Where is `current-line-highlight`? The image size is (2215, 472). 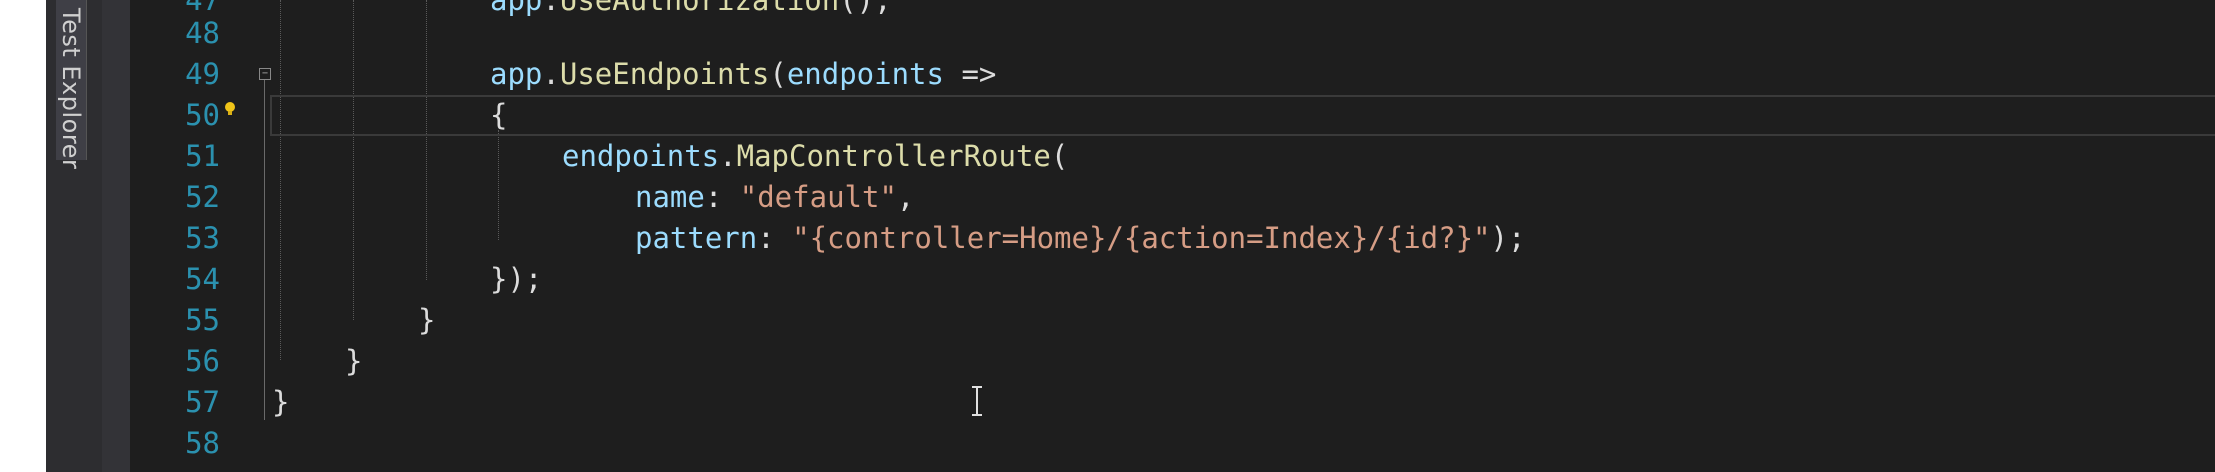 current-line-highlight is located at coordinates (1242, 115).